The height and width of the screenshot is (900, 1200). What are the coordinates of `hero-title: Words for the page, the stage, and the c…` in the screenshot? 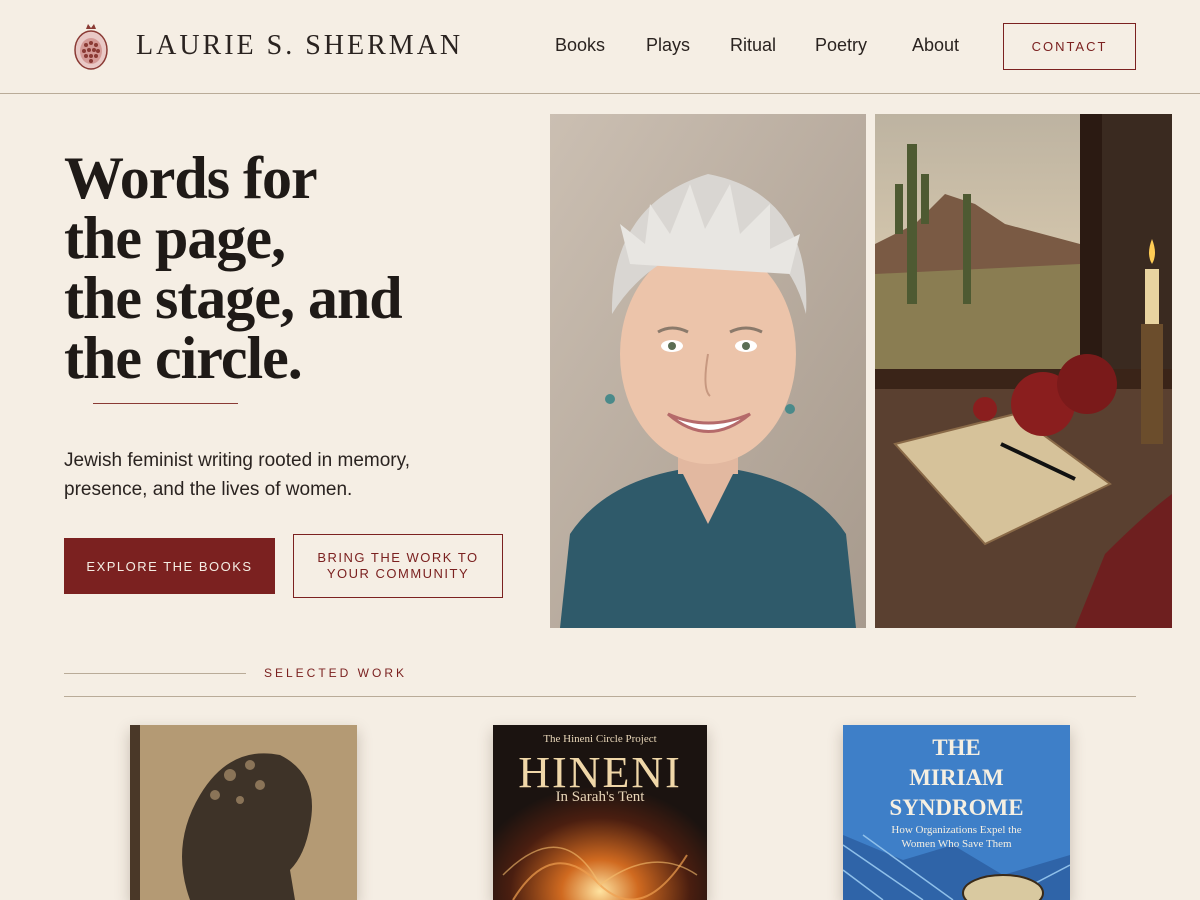 It's located at (299, 268).